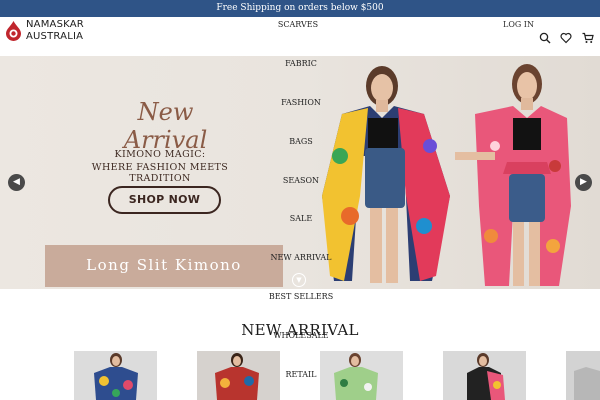 This screenshot has height=400, width=600. Describe the element at coordinates (566, 38) in the screenshot. I see `wishlist-heart-icon` at that location.